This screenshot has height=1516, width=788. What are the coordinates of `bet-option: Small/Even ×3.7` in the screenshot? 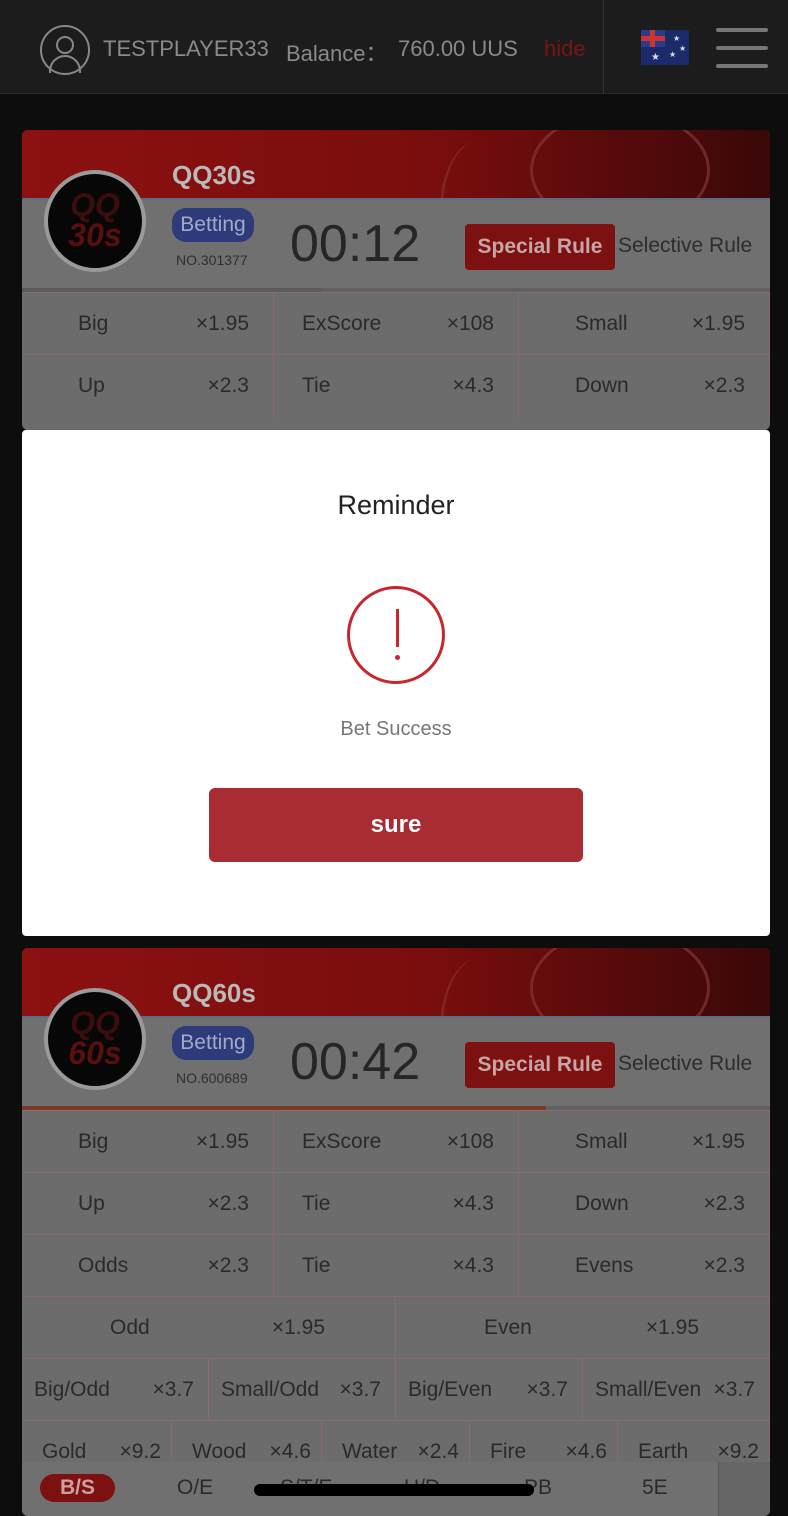 It's located at (676, 1390).